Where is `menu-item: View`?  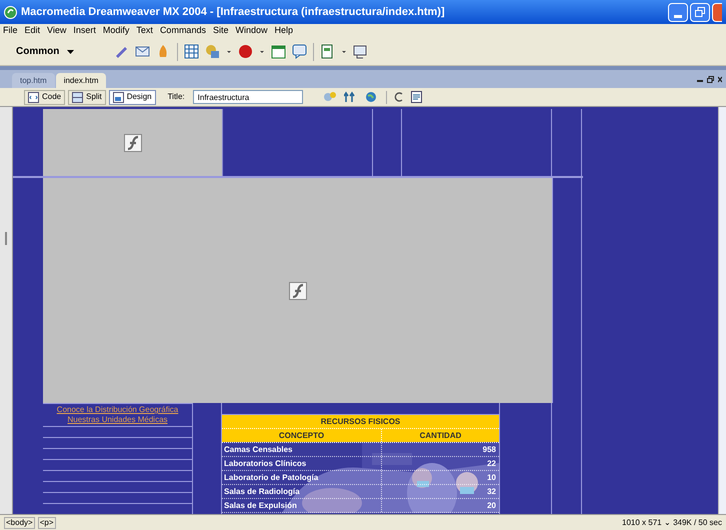 menu-item: View is located at coordinates (56, 31).